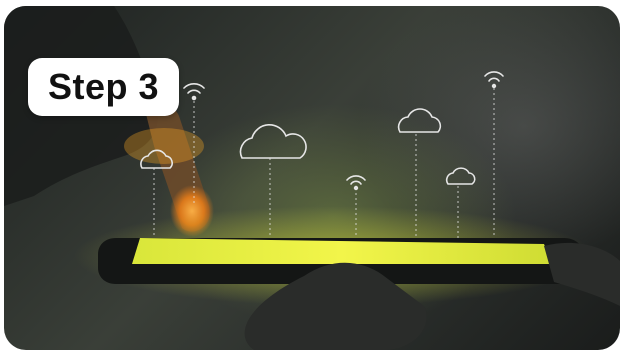  What do you see at coordinates (104, 87) in the screenshot?
I see `step-badge: Step 3` at bounding box center [104, 87].